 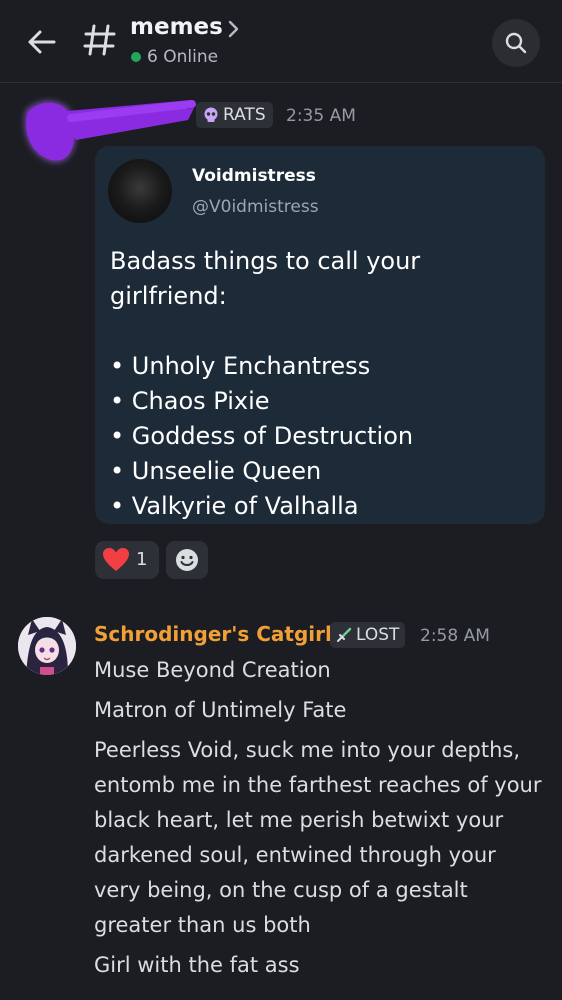 What do you see at coordinates (116, 559) in the screenshot?
I see `heart-icon` at bounding box center [116, 559].